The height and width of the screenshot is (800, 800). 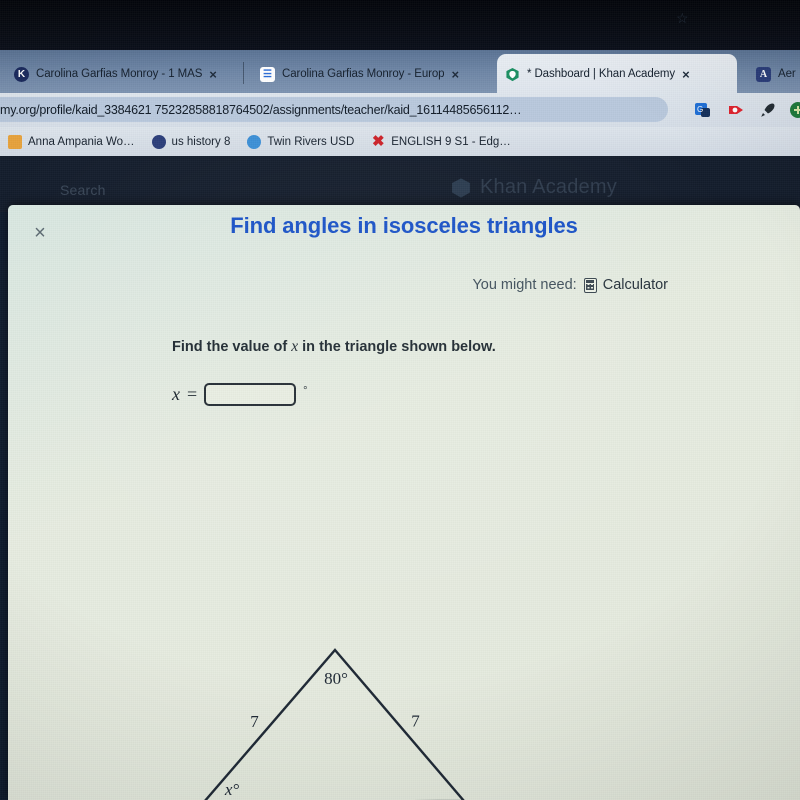 I want to click on question-suffix: in the triangle shown below., so click(x=399, y=347).